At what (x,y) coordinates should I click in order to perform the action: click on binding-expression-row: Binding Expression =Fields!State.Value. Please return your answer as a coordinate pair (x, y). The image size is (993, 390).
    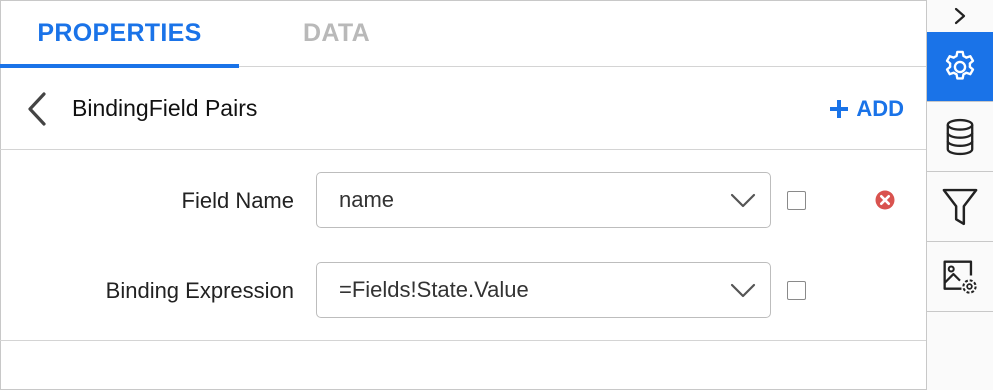
    Looking at the image, I should click on (463, 291).